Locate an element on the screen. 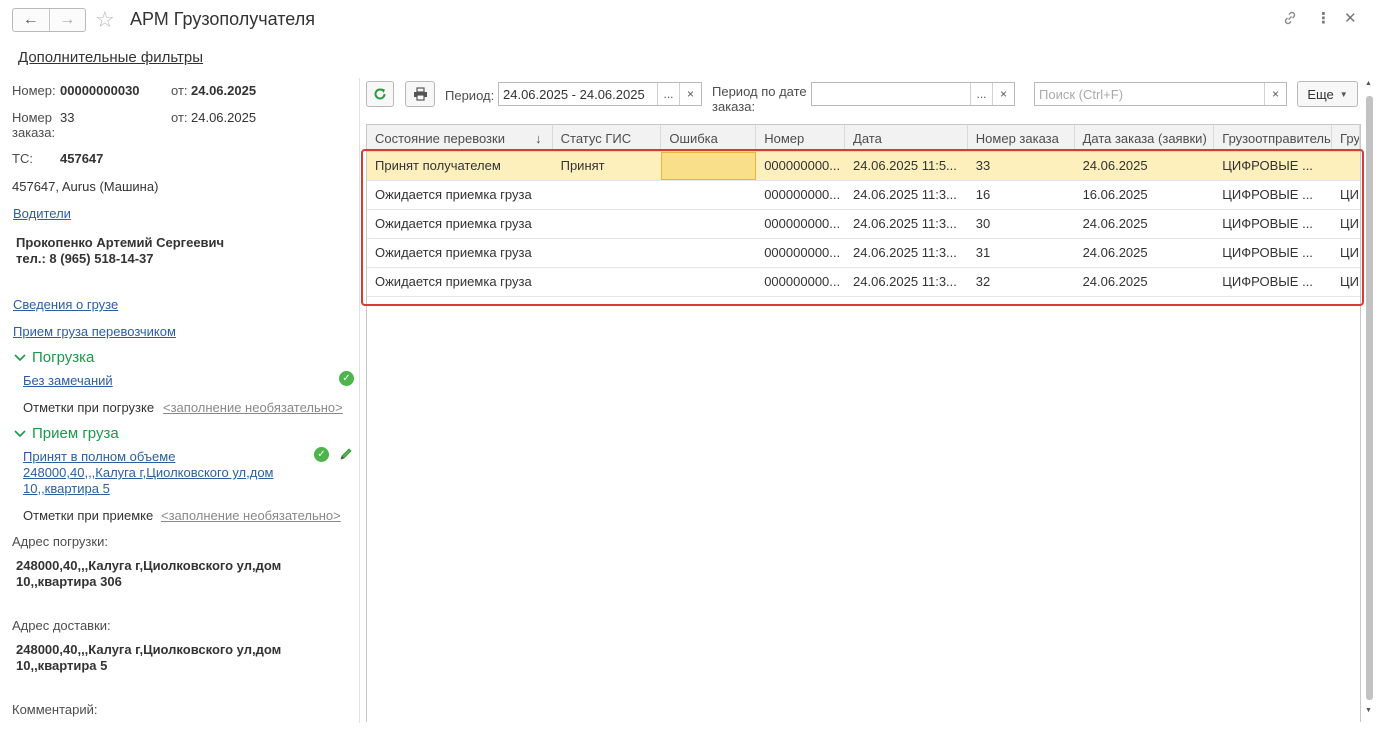 This screenshot has height=735, width=1378. link-icon is located at coordinates (1290, 20).